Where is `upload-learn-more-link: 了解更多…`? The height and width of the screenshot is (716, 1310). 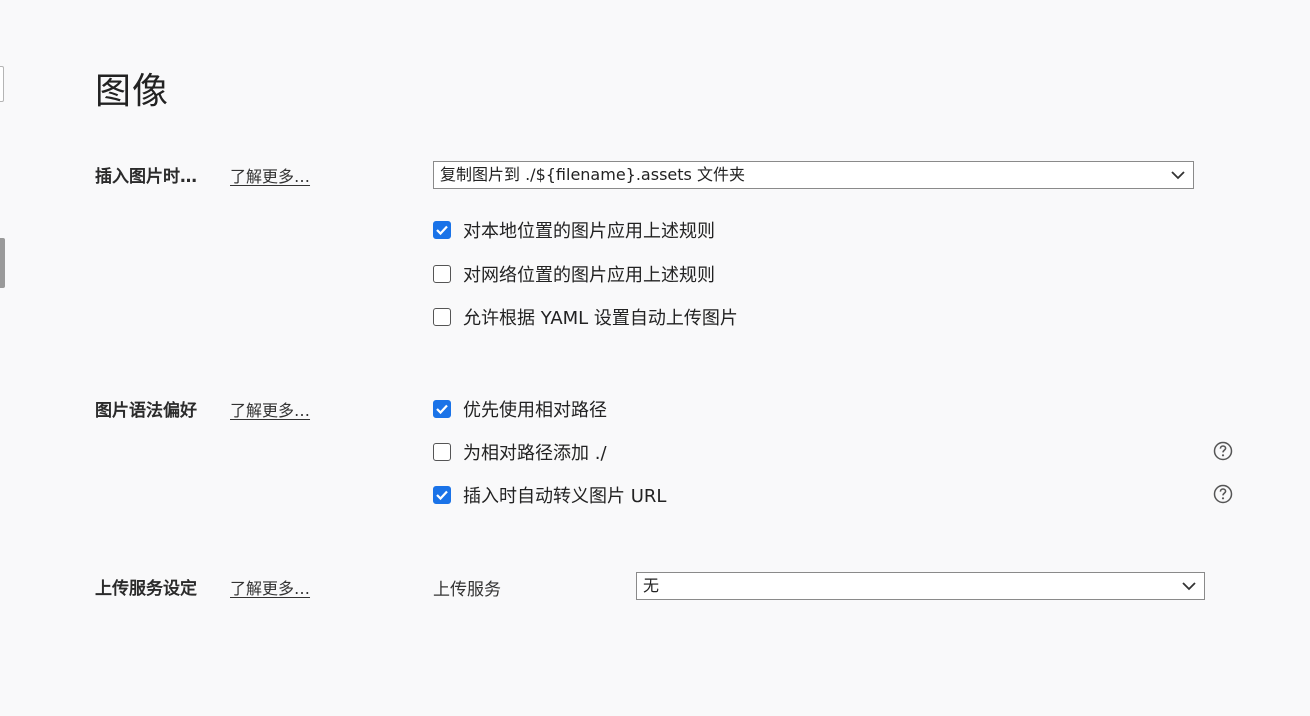
upload-learn-more-link: 了解更多… is located at coordinates (270, 587).